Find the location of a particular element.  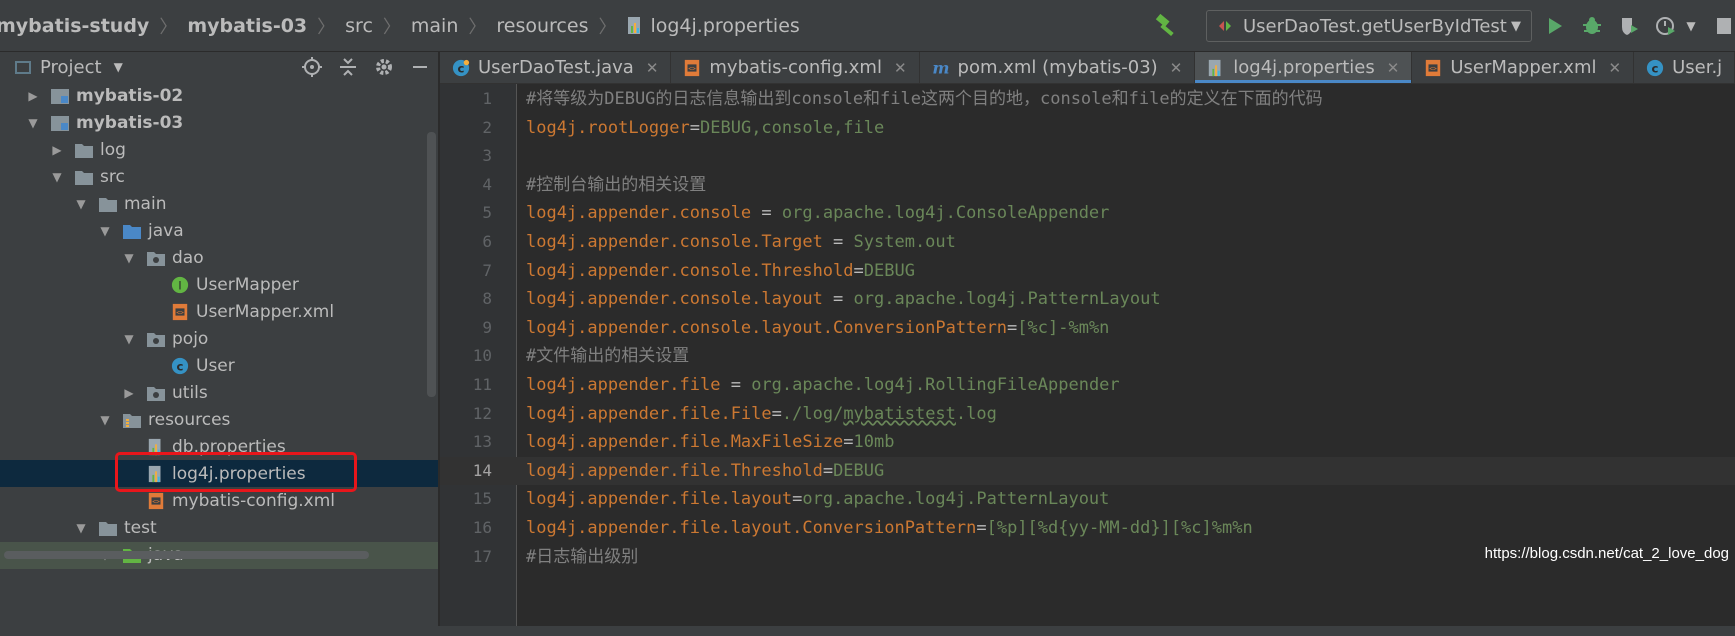

tree-item-main: ▼ main is located at coordinates (219, 203).